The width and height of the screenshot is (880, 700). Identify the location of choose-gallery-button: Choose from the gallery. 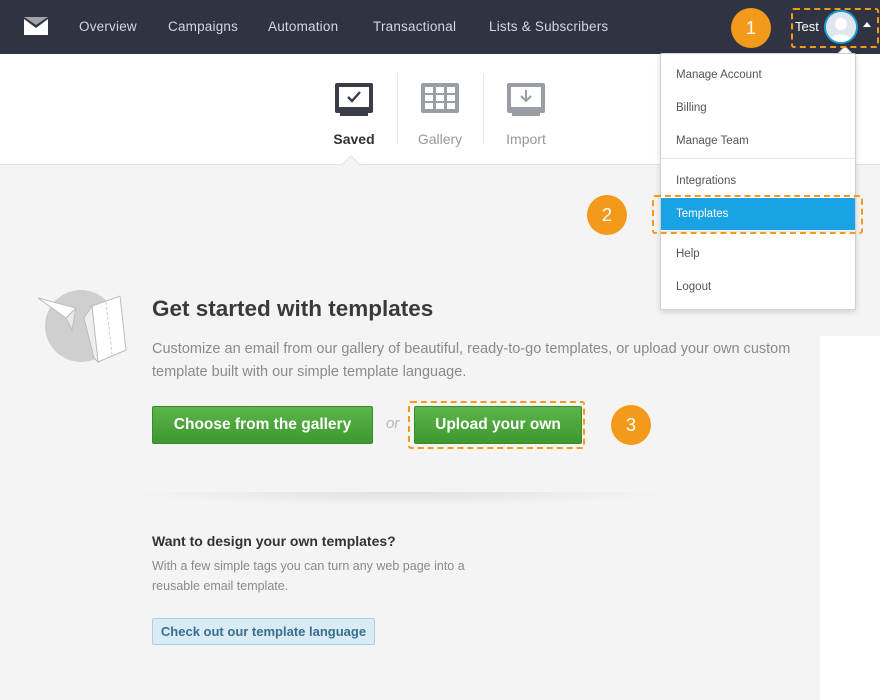
(262, 425).